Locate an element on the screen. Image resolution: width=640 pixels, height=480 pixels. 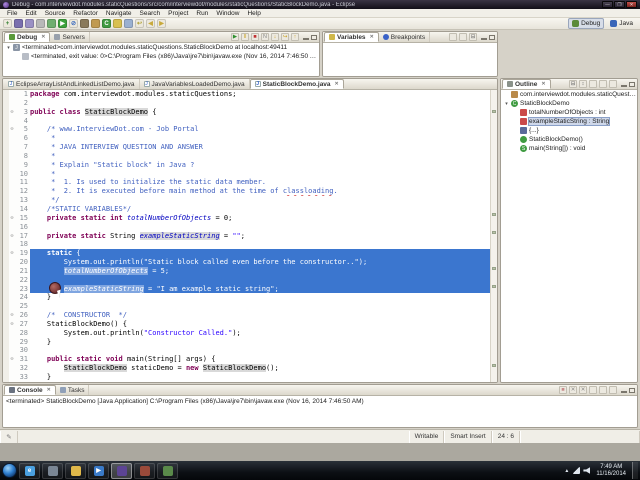
code-line: 30 is located at coordinates (250, 351).